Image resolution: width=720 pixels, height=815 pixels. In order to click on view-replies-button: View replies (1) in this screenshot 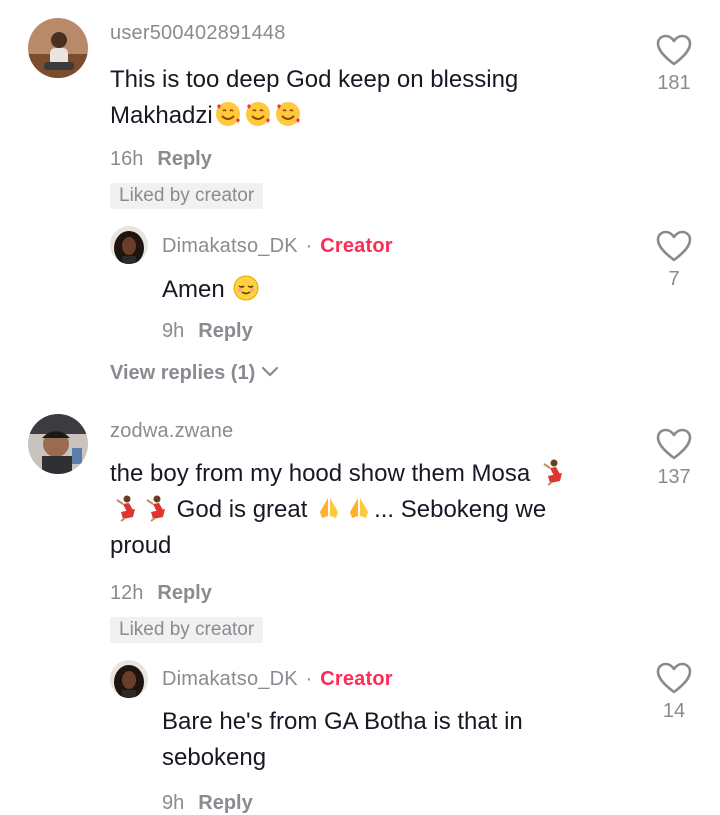, I will do `click(194, 373)`.